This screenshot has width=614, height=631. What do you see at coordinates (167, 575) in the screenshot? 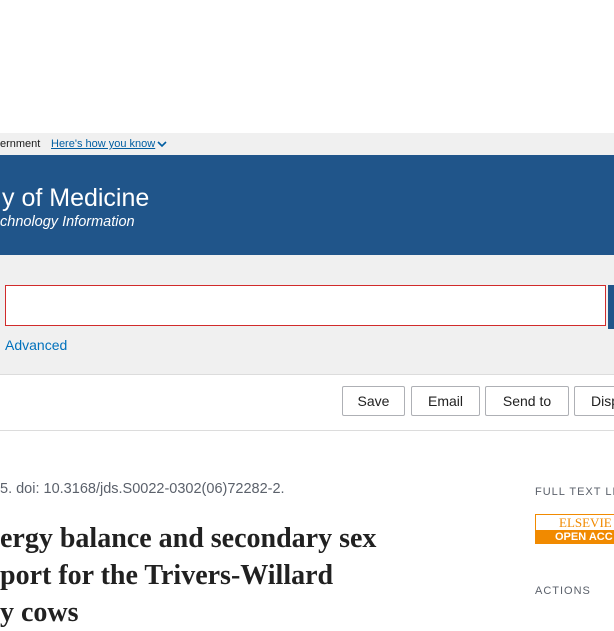
I see `article-title-line: port for the Trivers-Willard` at bounding box center [167, 575].